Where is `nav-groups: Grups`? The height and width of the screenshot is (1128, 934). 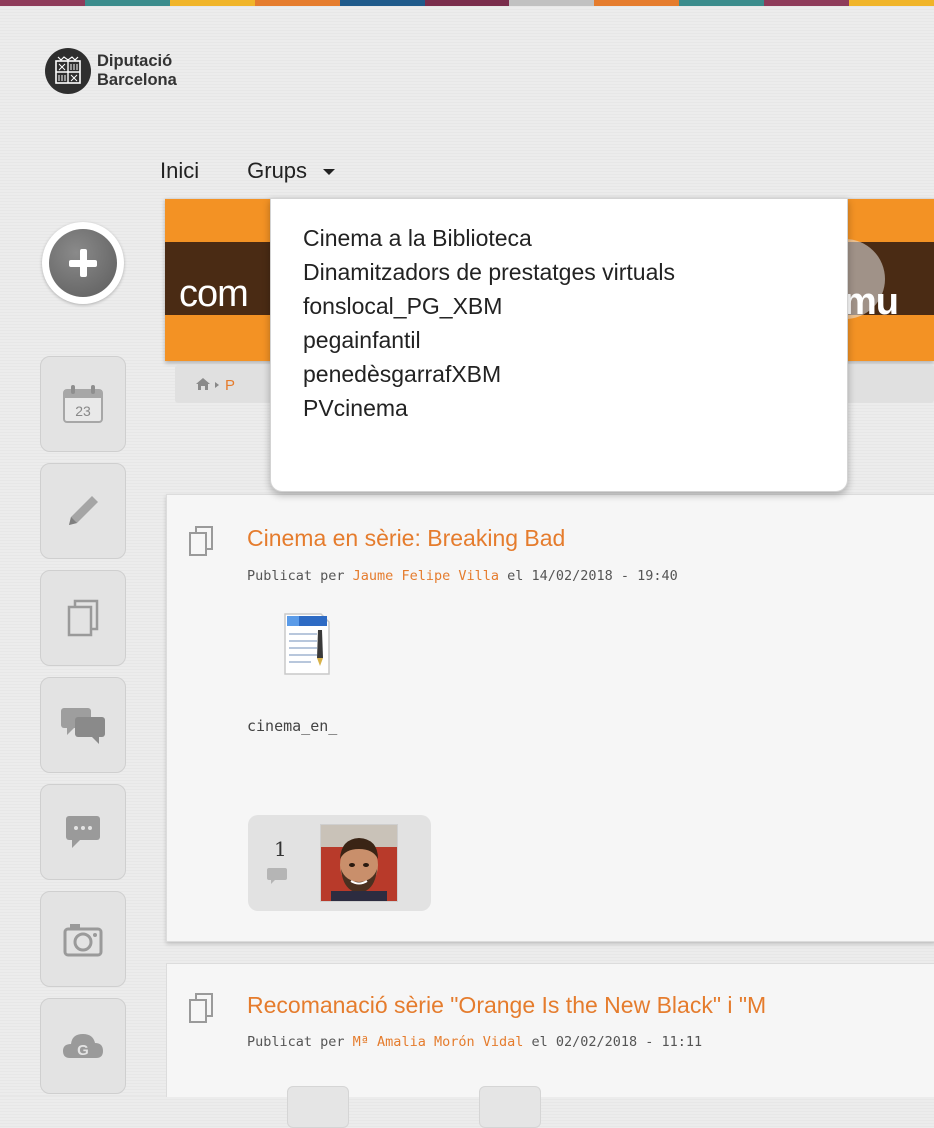
nav-groups: Grups is located at coordinates (291, 171).